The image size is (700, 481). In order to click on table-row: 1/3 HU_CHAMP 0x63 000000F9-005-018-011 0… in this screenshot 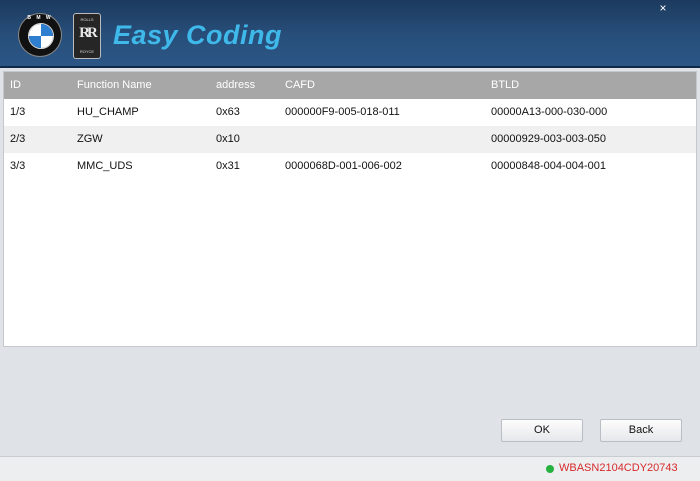, I will do `click(350, 112)`.